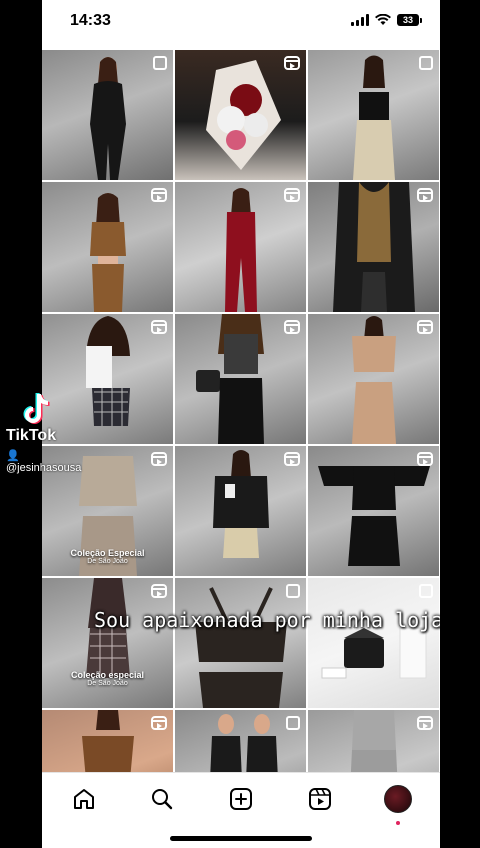  I want to click on wifi-icon, so click(383, 19).